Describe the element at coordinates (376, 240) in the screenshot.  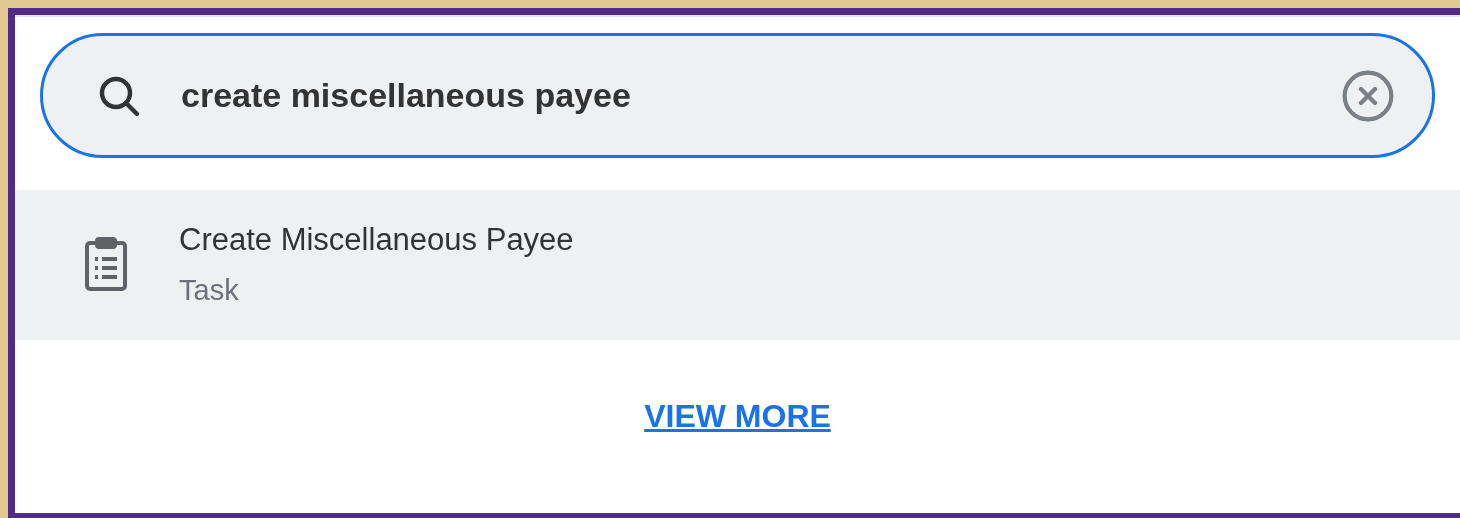
I see `result-title: Create Miscellaneous Payee` at that location.